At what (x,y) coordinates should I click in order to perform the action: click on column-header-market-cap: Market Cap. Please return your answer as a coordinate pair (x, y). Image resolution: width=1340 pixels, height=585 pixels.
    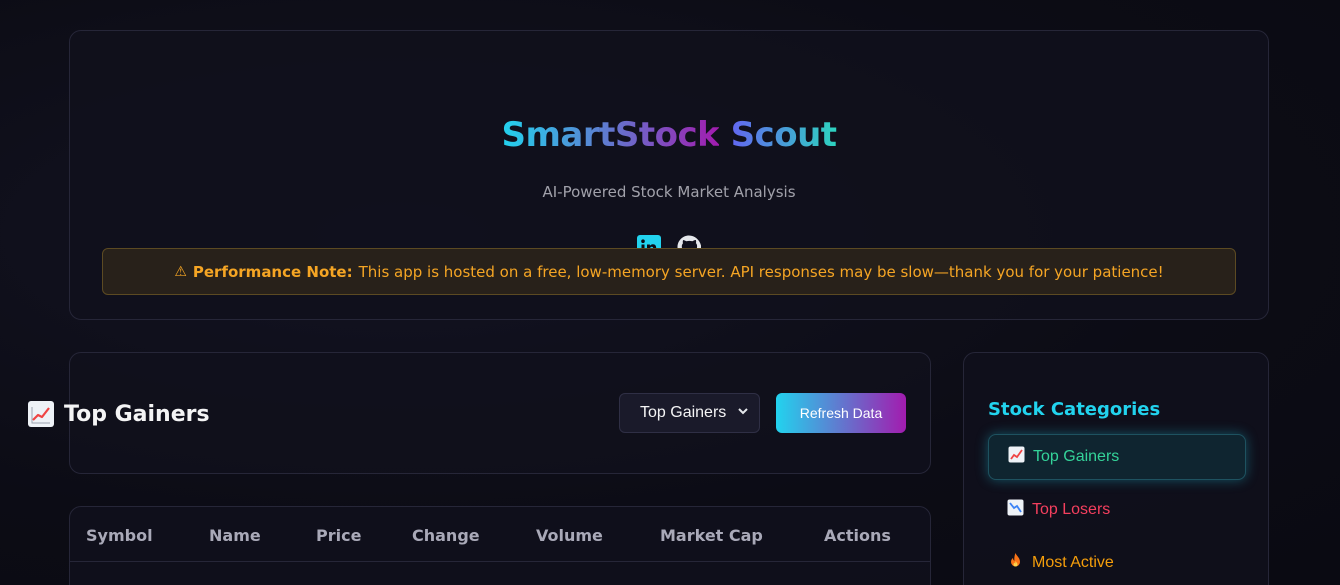
    Looking at the image, I should click on (711, 535).